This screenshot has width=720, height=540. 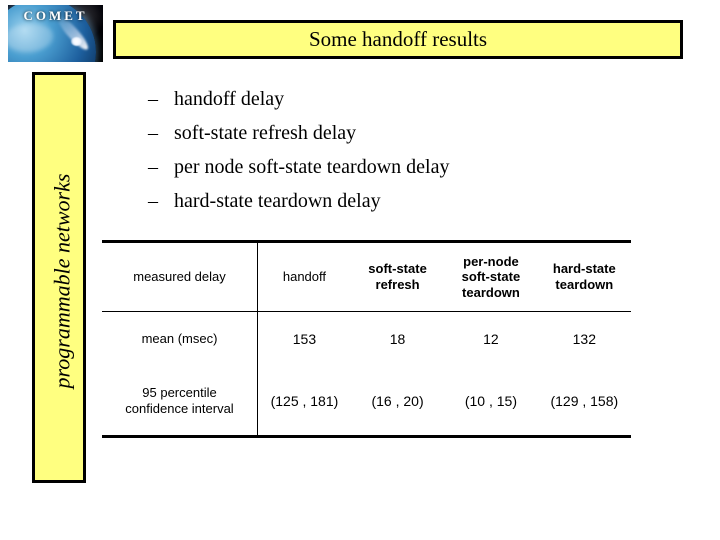 I want to click on list-item: – hard-state teardown delay, so click(x=408, y=207).